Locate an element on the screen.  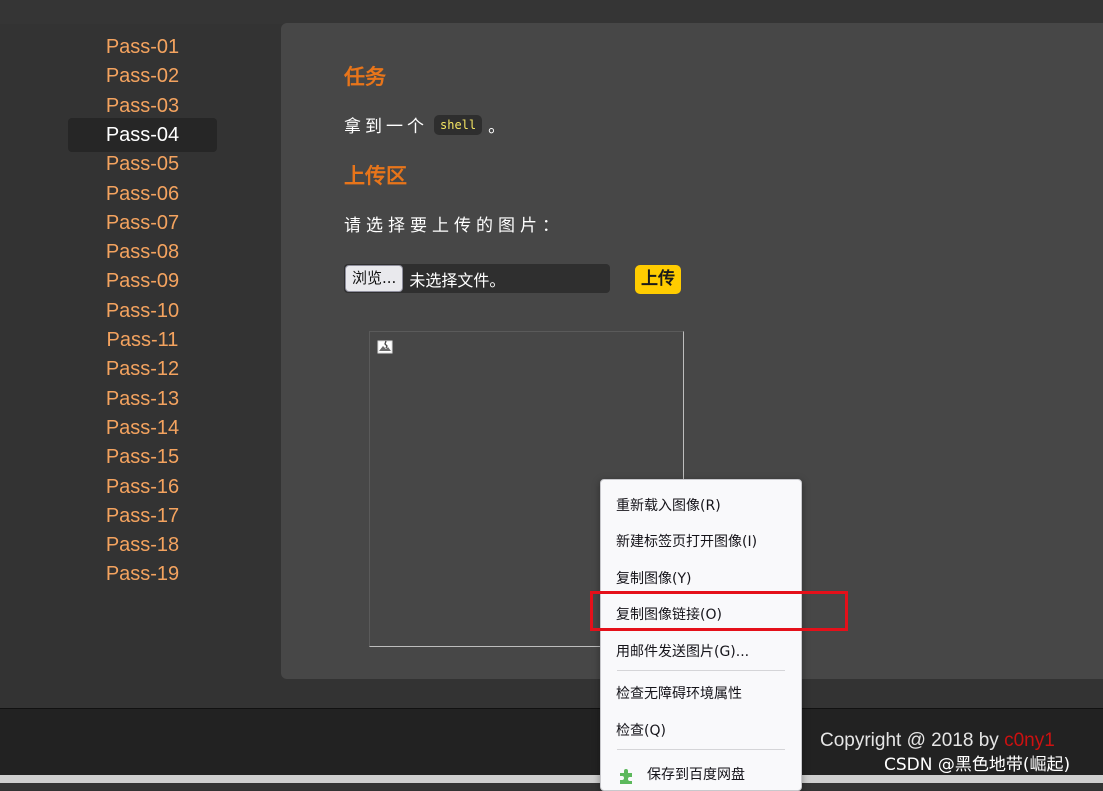
menu-item-inspect: 检查(Q) is located at coordinates (641, 730).